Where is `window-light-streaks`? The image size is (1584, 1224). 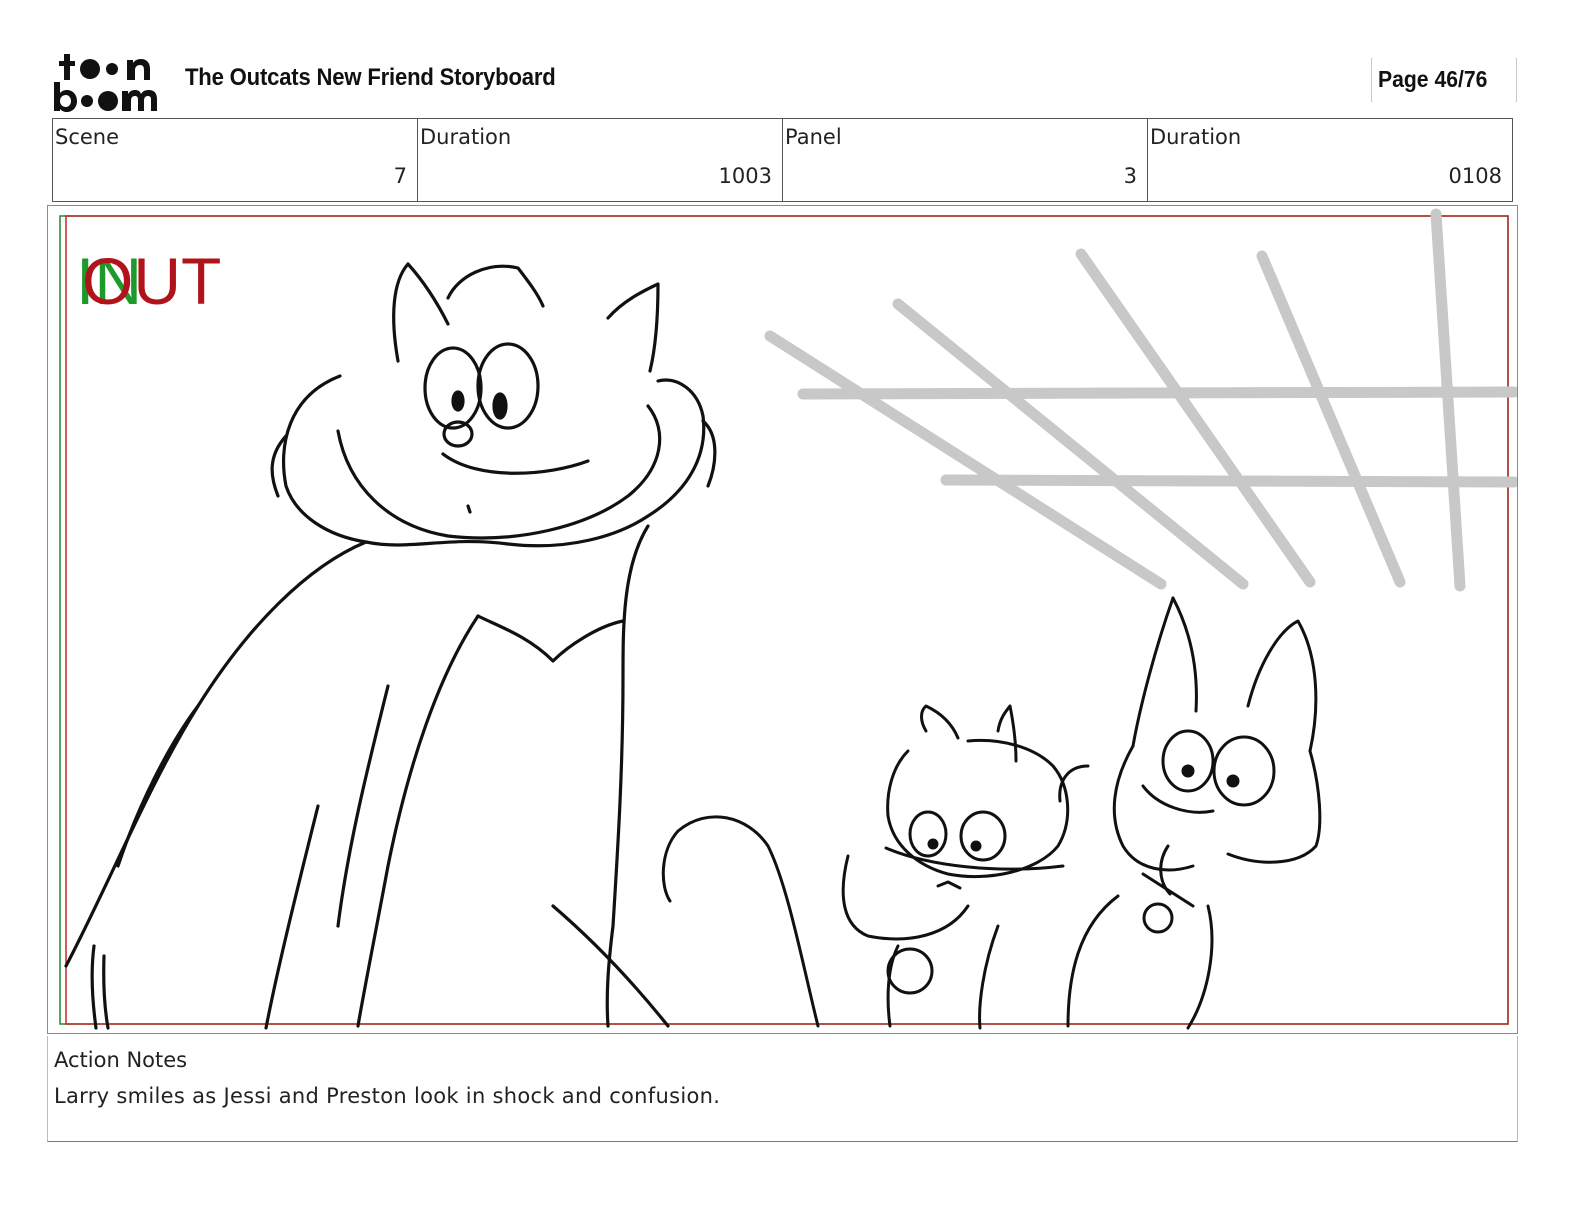
window-light-streaks is located at coordinates (1140, 400).